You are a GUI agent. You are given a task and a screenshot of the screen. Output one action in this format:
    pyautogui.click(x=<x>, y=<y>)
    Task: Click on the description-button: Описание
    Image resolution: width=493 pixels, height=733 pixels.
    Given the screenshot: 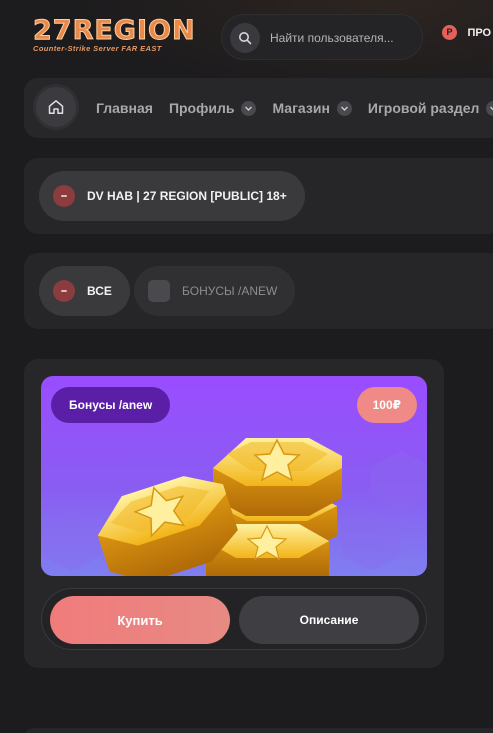 What is the action you would take?
    pyautogui.click(x=329, y=620)
    